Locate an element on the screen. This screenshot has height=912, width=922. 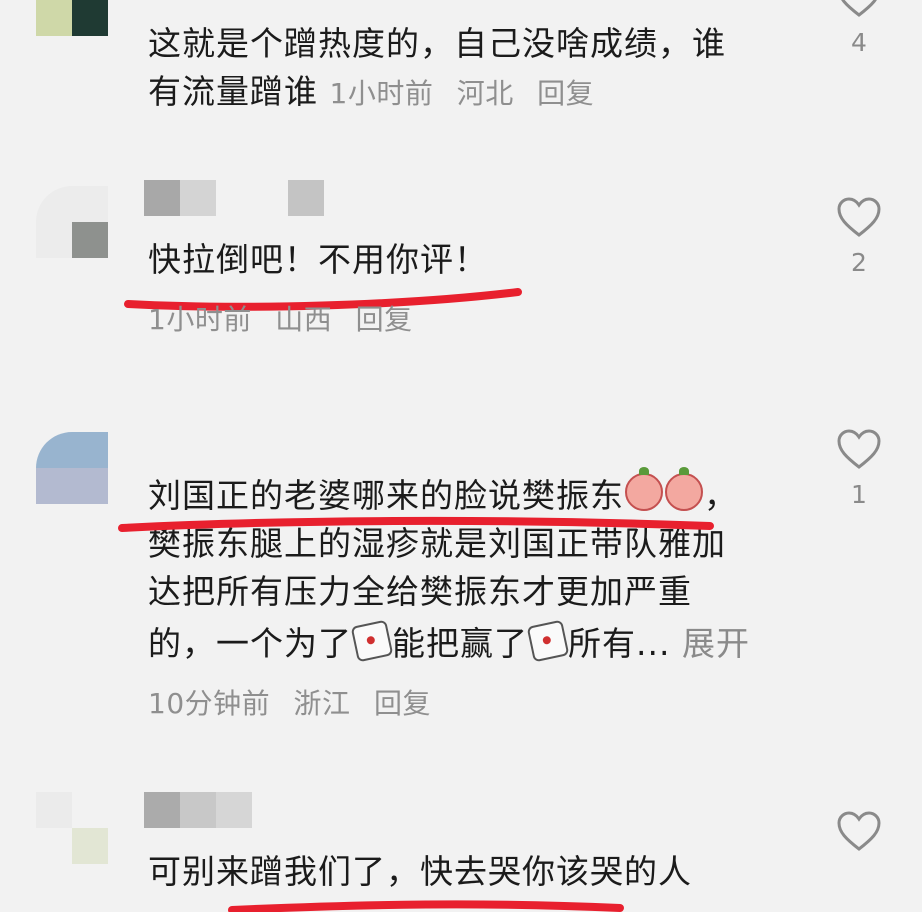
expand-link: 展开 is located at coordinates (716, 643).